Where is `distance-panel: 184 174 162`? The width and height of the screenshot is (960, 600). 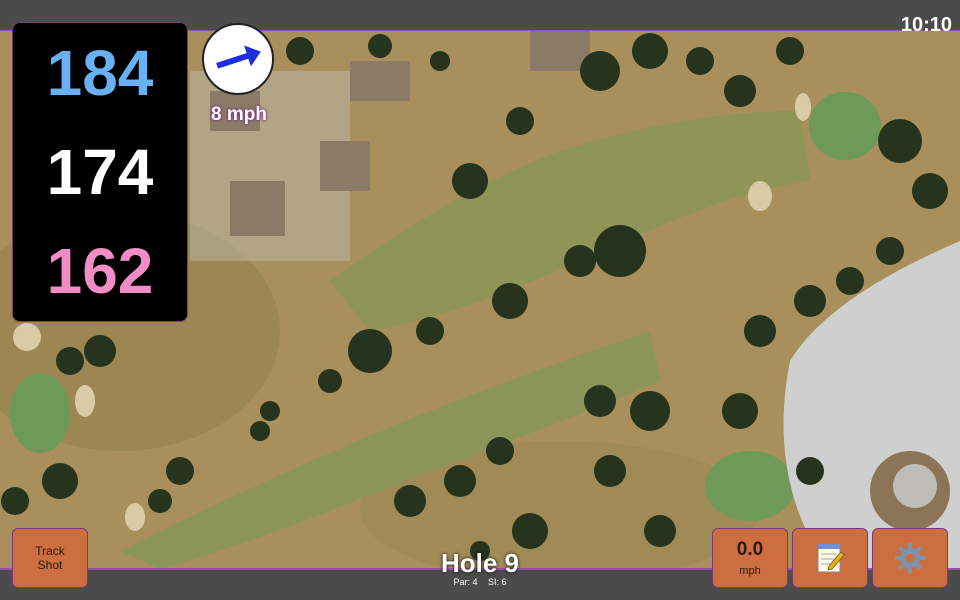 distance-panel: 184 174 162 is located at coordinates (100, 172).